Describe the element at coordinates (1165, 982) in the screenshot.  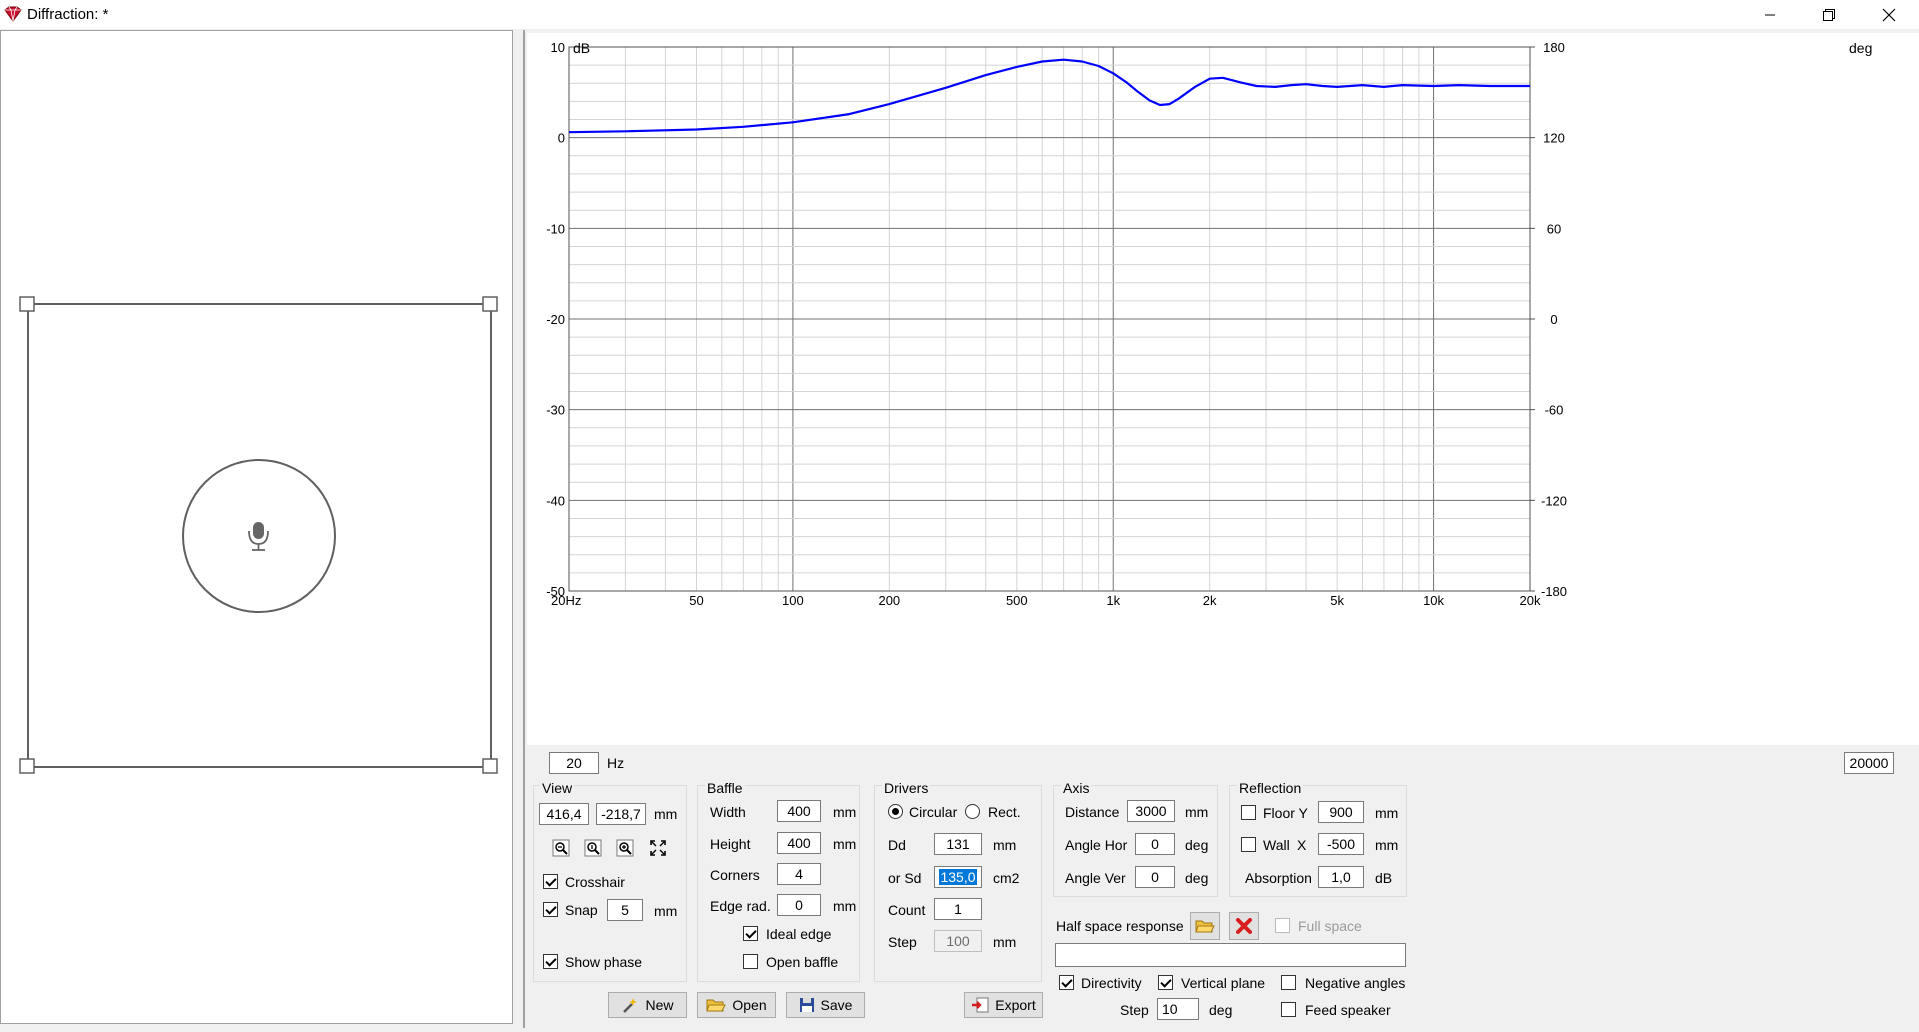
I see `vertical-plane-checkbox` at that location.